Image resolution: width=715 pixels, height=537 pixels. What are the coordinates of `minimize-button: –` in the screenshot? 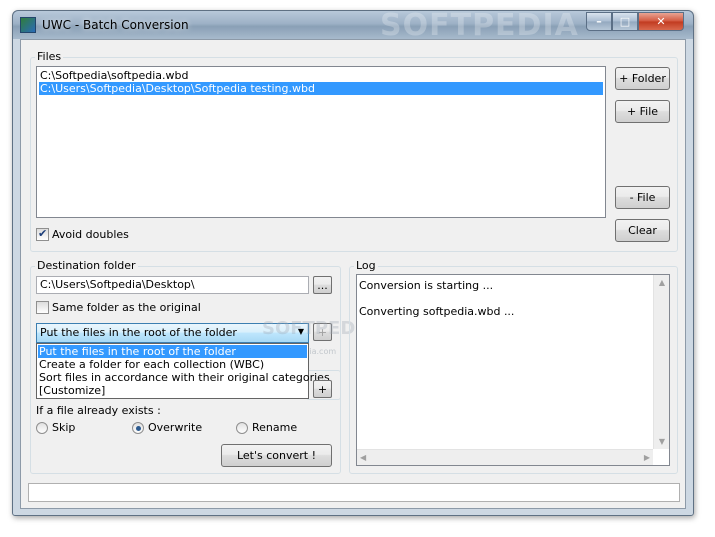 It's located at (599, 21).